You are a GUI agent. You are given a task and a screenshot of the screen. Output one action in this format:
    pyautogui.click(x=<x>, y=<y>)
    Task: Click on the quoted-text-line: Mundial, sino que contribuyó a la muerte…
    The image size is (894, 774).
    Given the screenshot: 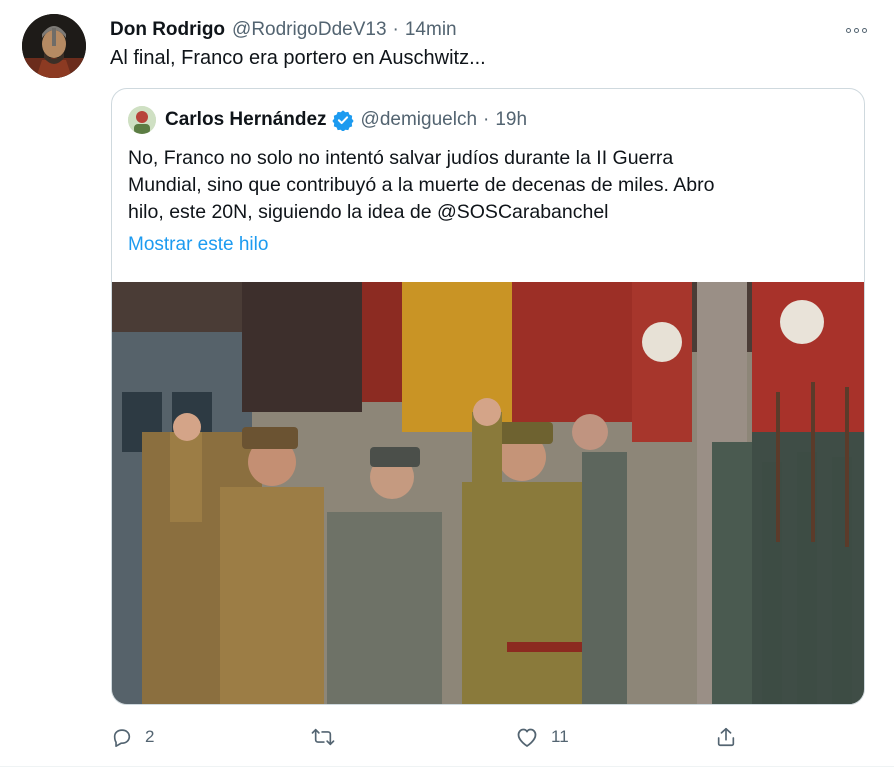 What is the action you would take?
    pyautogui.click(x=421, y=185)
    